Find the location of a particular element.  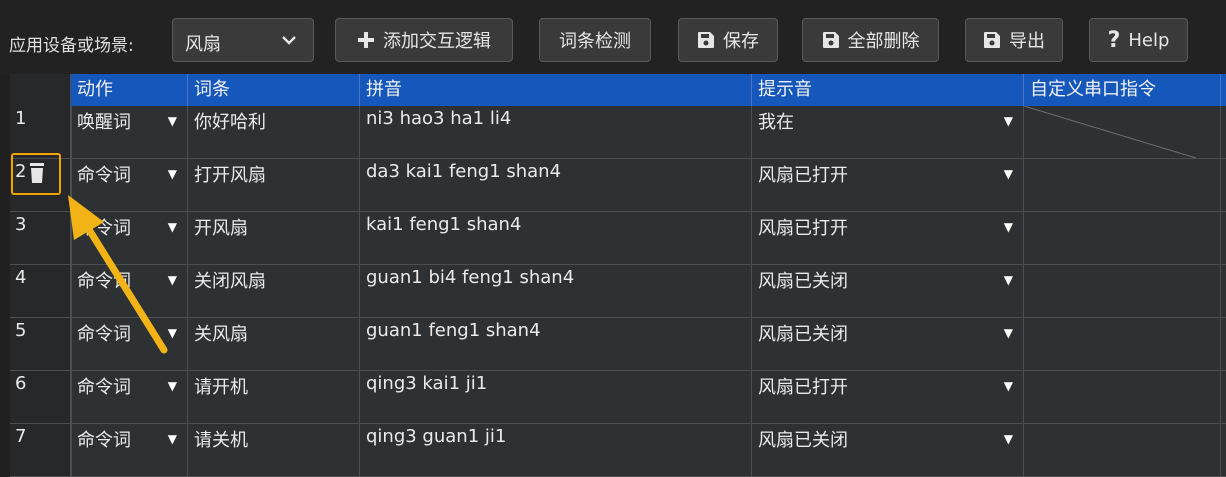

table-row: 1 唤醒词 ▼ 你好哈利 ni3 hao3 ha1 li4 我在 ▼ is located at coordinates (618, 132).